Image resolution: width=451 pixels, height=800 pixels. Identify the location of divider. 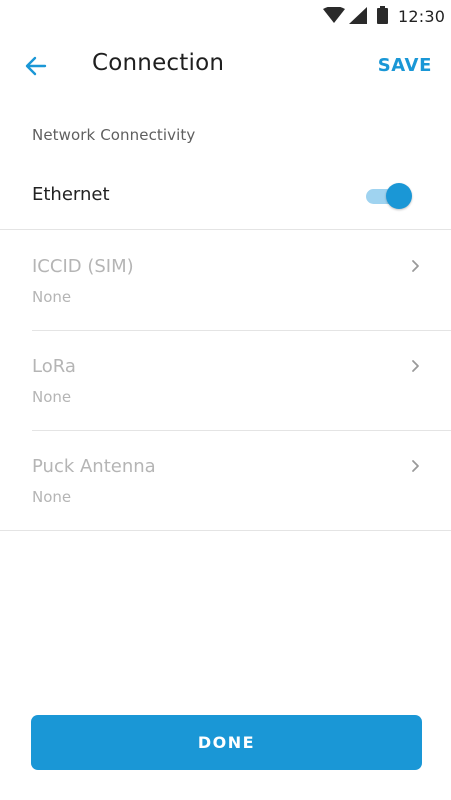
(225, 530).